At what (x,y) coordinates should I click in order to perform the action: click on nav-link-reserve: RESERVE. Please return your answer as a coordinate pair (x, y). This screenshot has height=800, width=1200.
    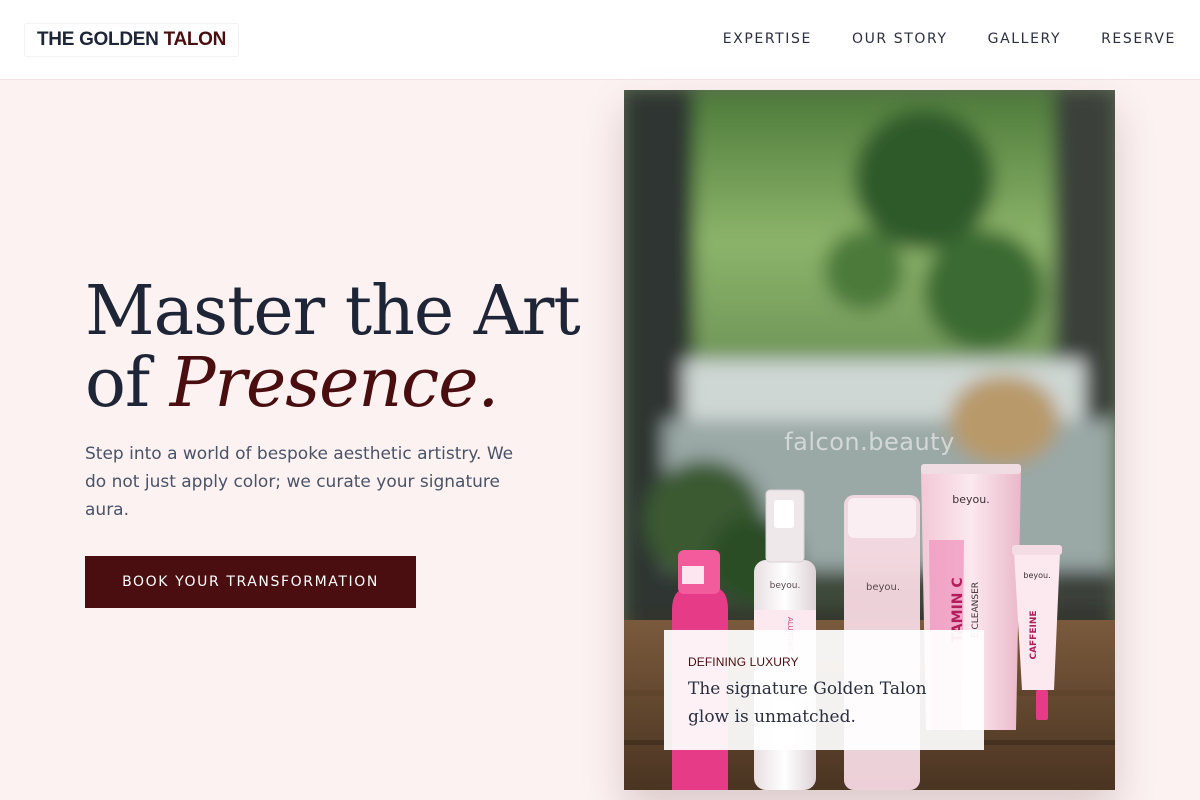
    Looking at the image, I should click on (1138, 39).